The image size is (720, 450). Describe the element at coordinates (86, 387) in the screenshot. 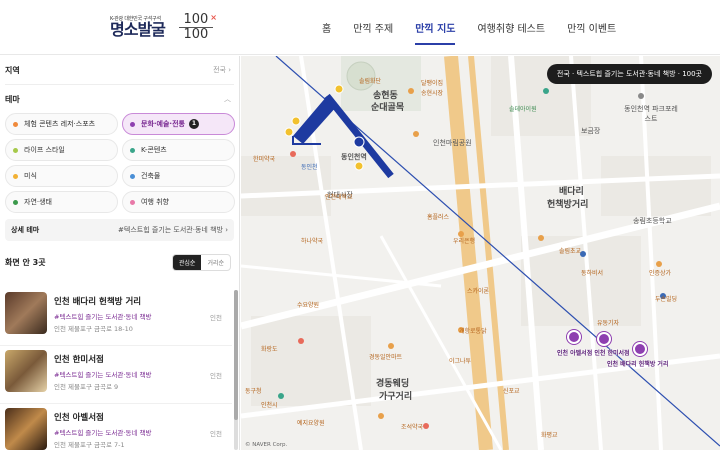

I see `place-address: 인천 제물포구 금곡로 9` at that location.